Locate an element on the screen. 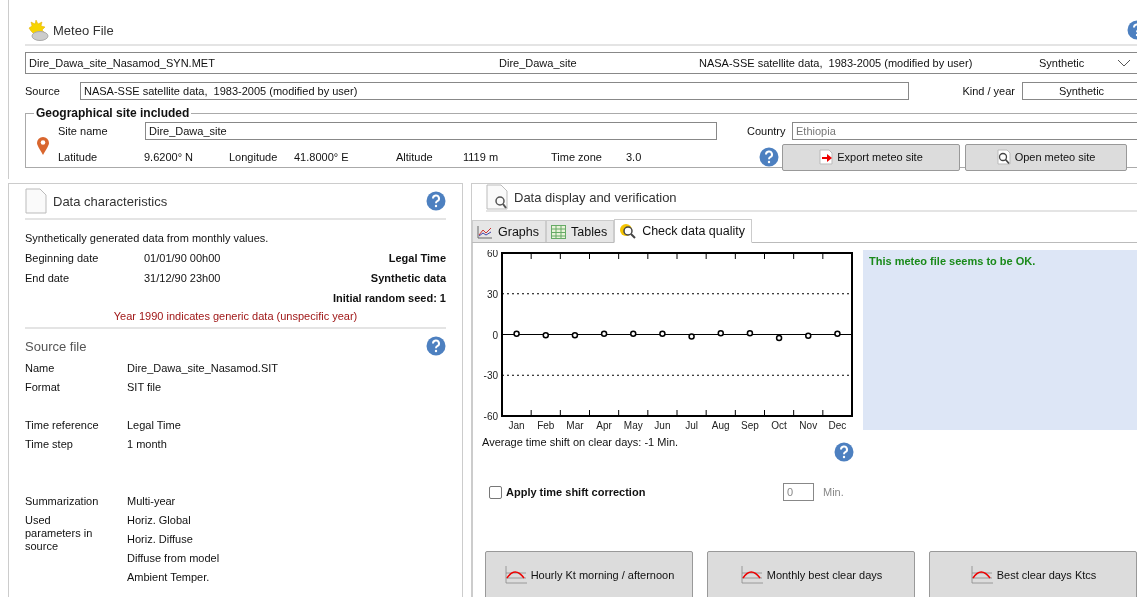 The height and width of the screenshot is (597, 1137). section-title: Source file is located at coordinates (56, 346).